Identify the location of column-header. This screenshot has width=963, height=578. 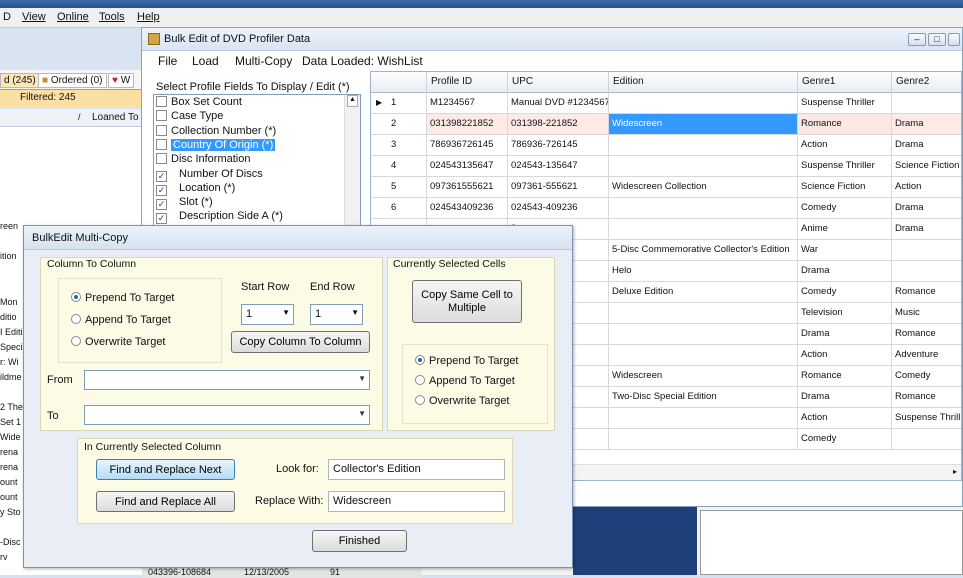
(399, 82).